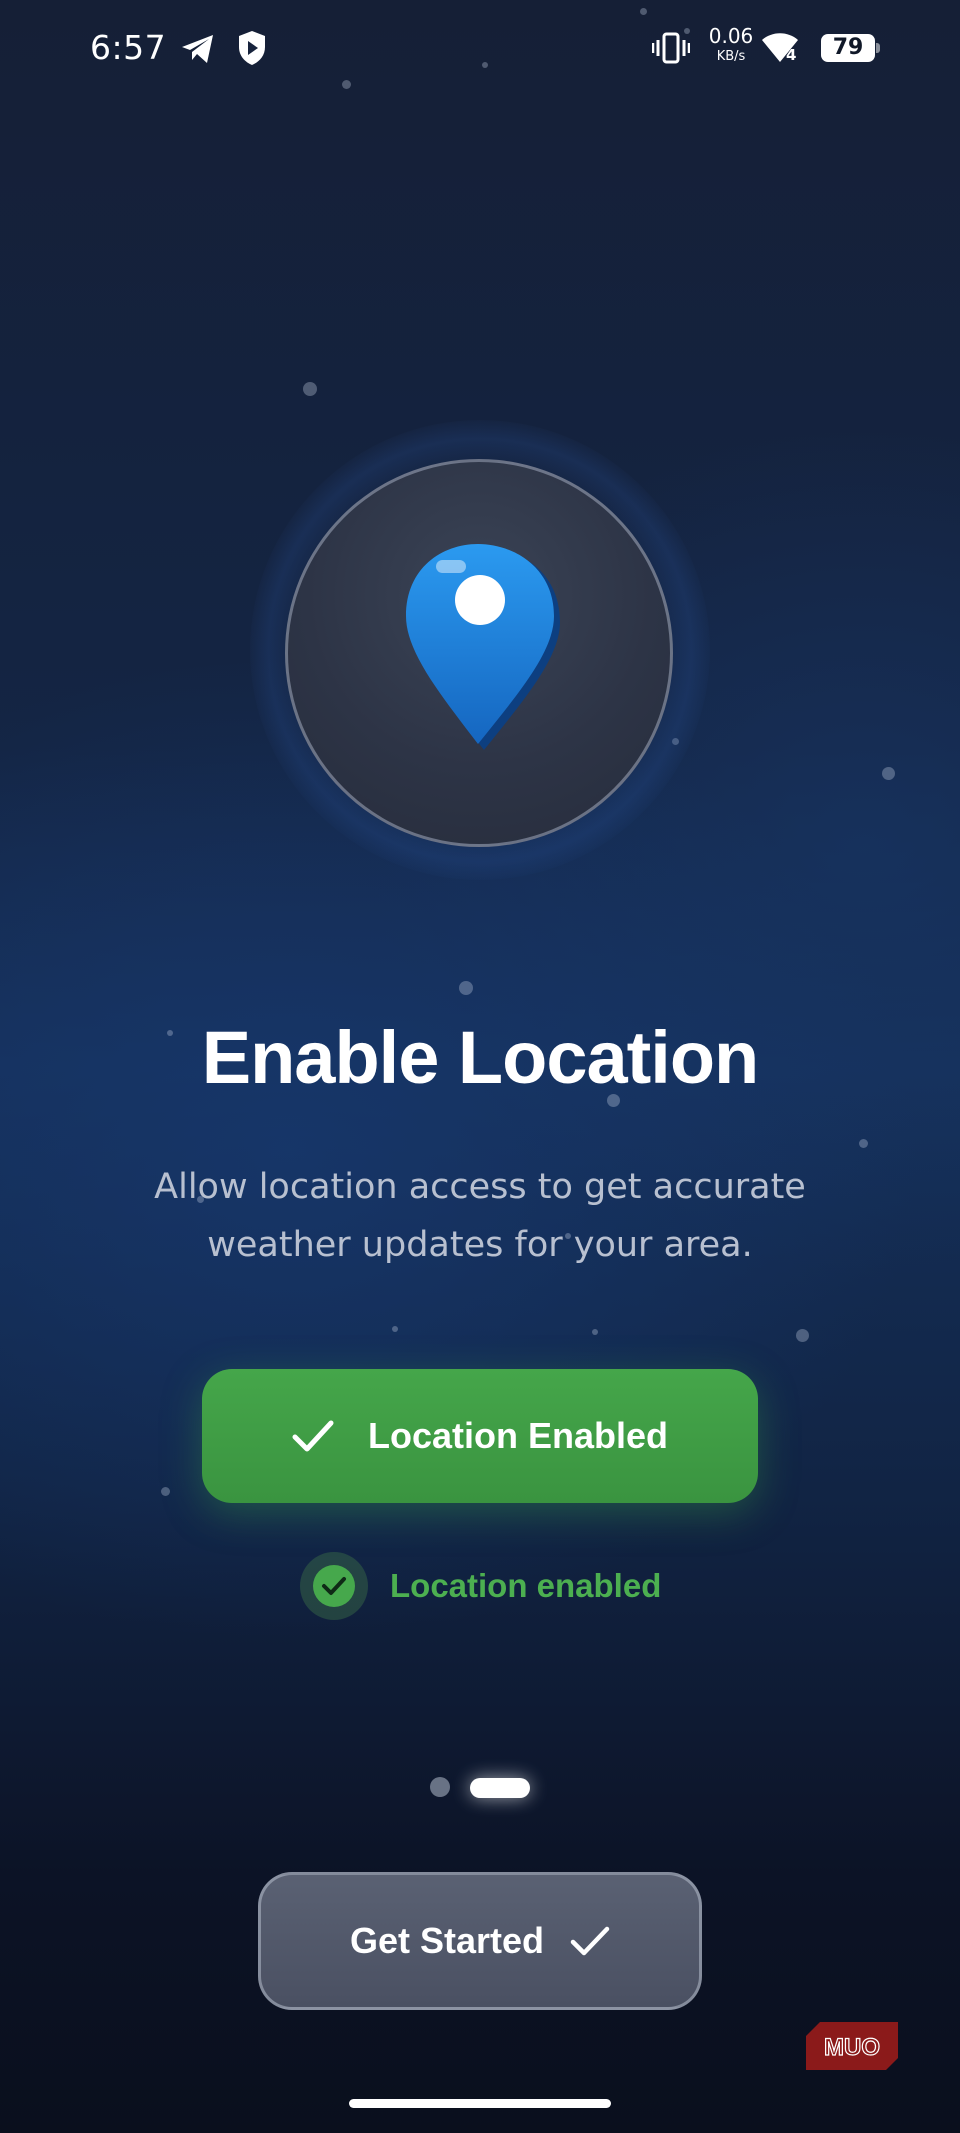 This screenshot has height=2133, width=960. I want to click on muo-watermark-logo: MUO, so click(852, 2046).